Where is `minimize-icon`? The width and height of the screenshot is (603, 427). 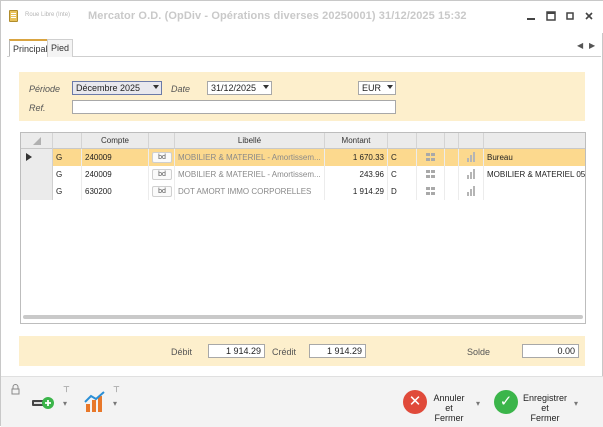 minimize-icon is located at coordinates (531, 17).